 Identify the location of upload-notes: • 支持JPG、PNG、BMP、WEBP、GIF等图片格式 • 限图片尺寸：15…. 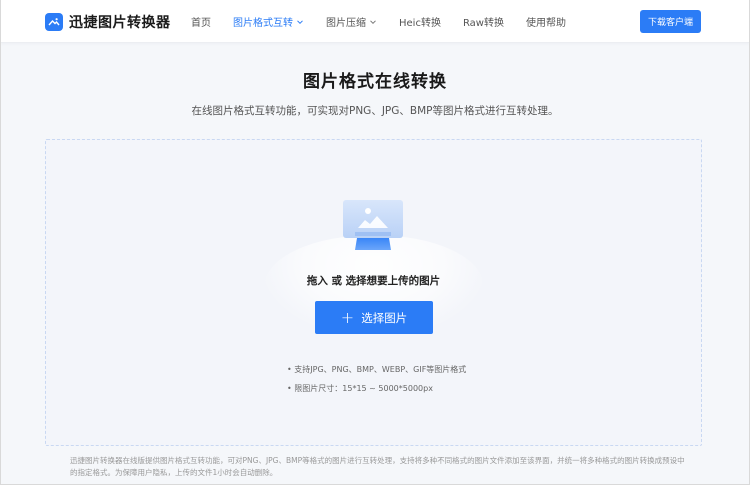
(376, 379).